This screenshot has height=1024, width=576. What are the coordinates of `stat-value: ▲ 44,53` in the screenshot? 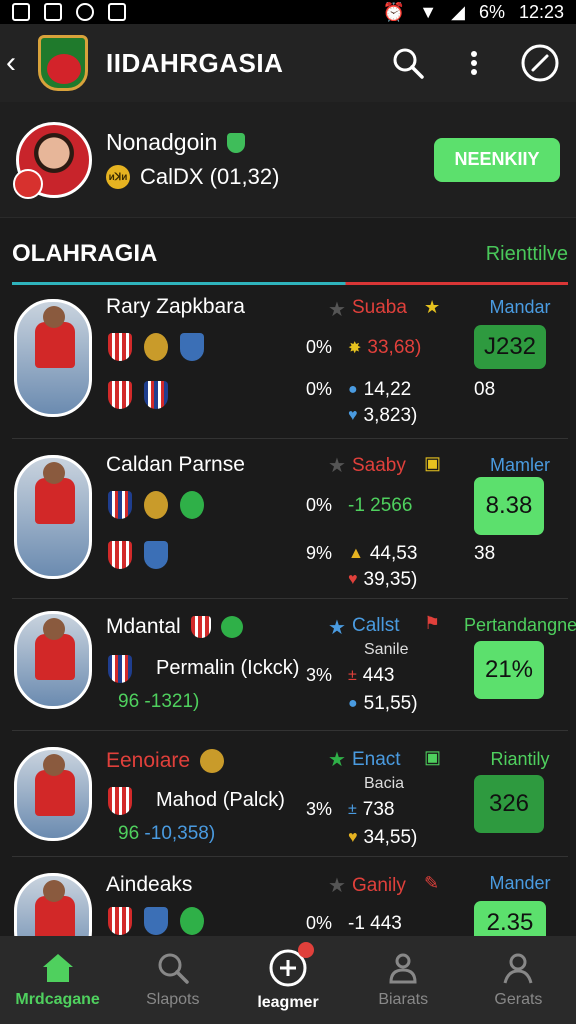 It's located at (382, 554).